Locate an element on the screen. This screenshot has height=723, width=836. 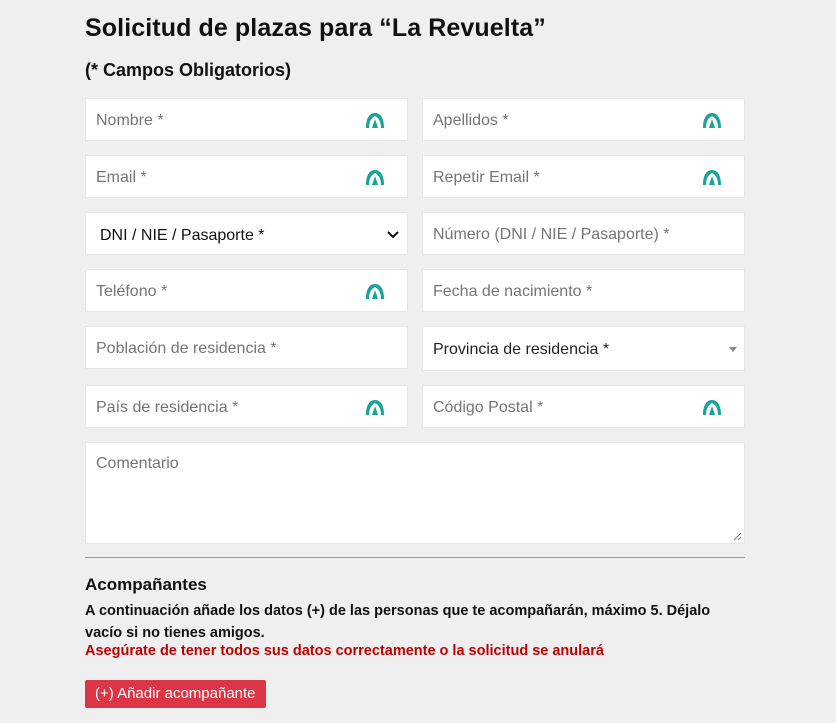
telefono-placeholder: Teléfono * is located at coordinates (132, 291).